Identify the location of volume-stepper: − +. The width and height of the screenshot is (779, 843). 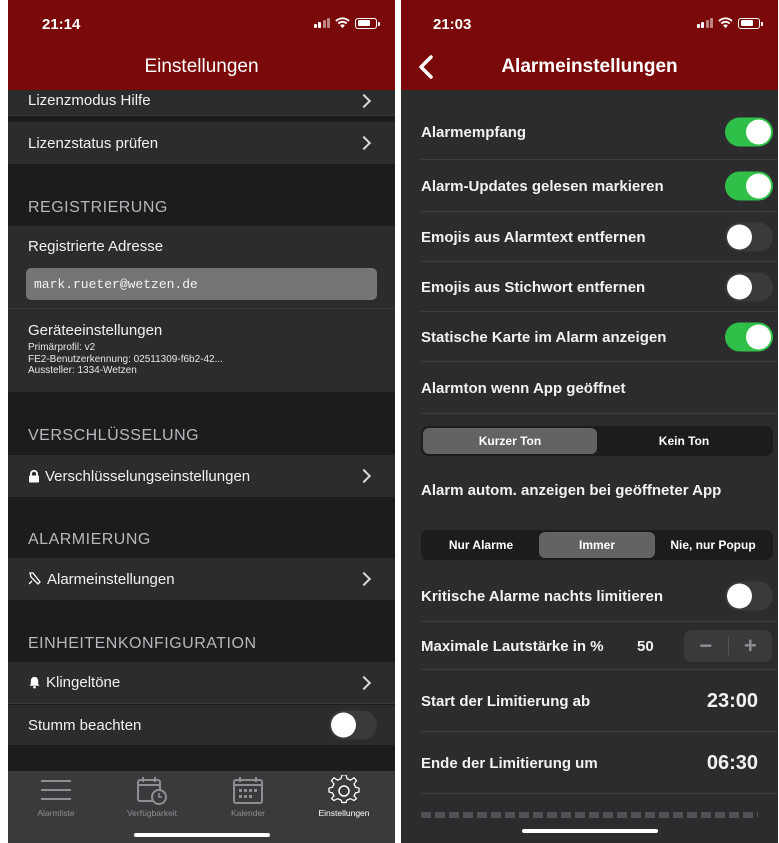
(728, 646).